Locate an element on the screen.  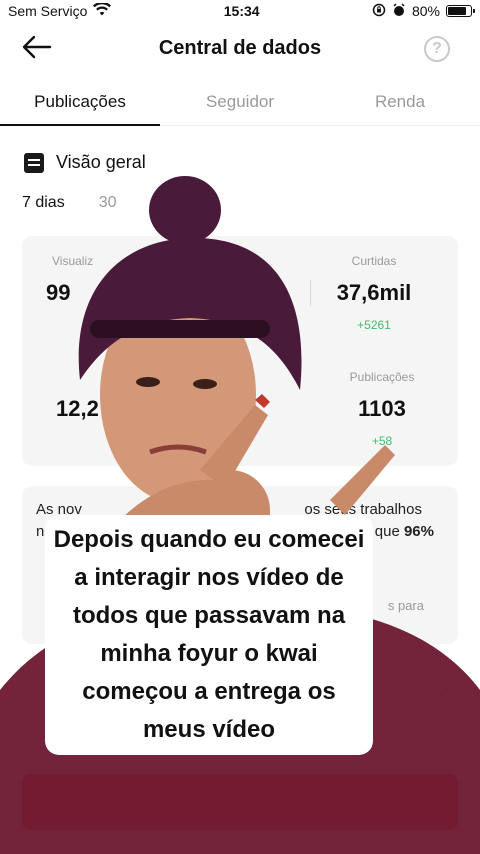
info-line-2-end: que 96% is located at coordinates (409, 532).